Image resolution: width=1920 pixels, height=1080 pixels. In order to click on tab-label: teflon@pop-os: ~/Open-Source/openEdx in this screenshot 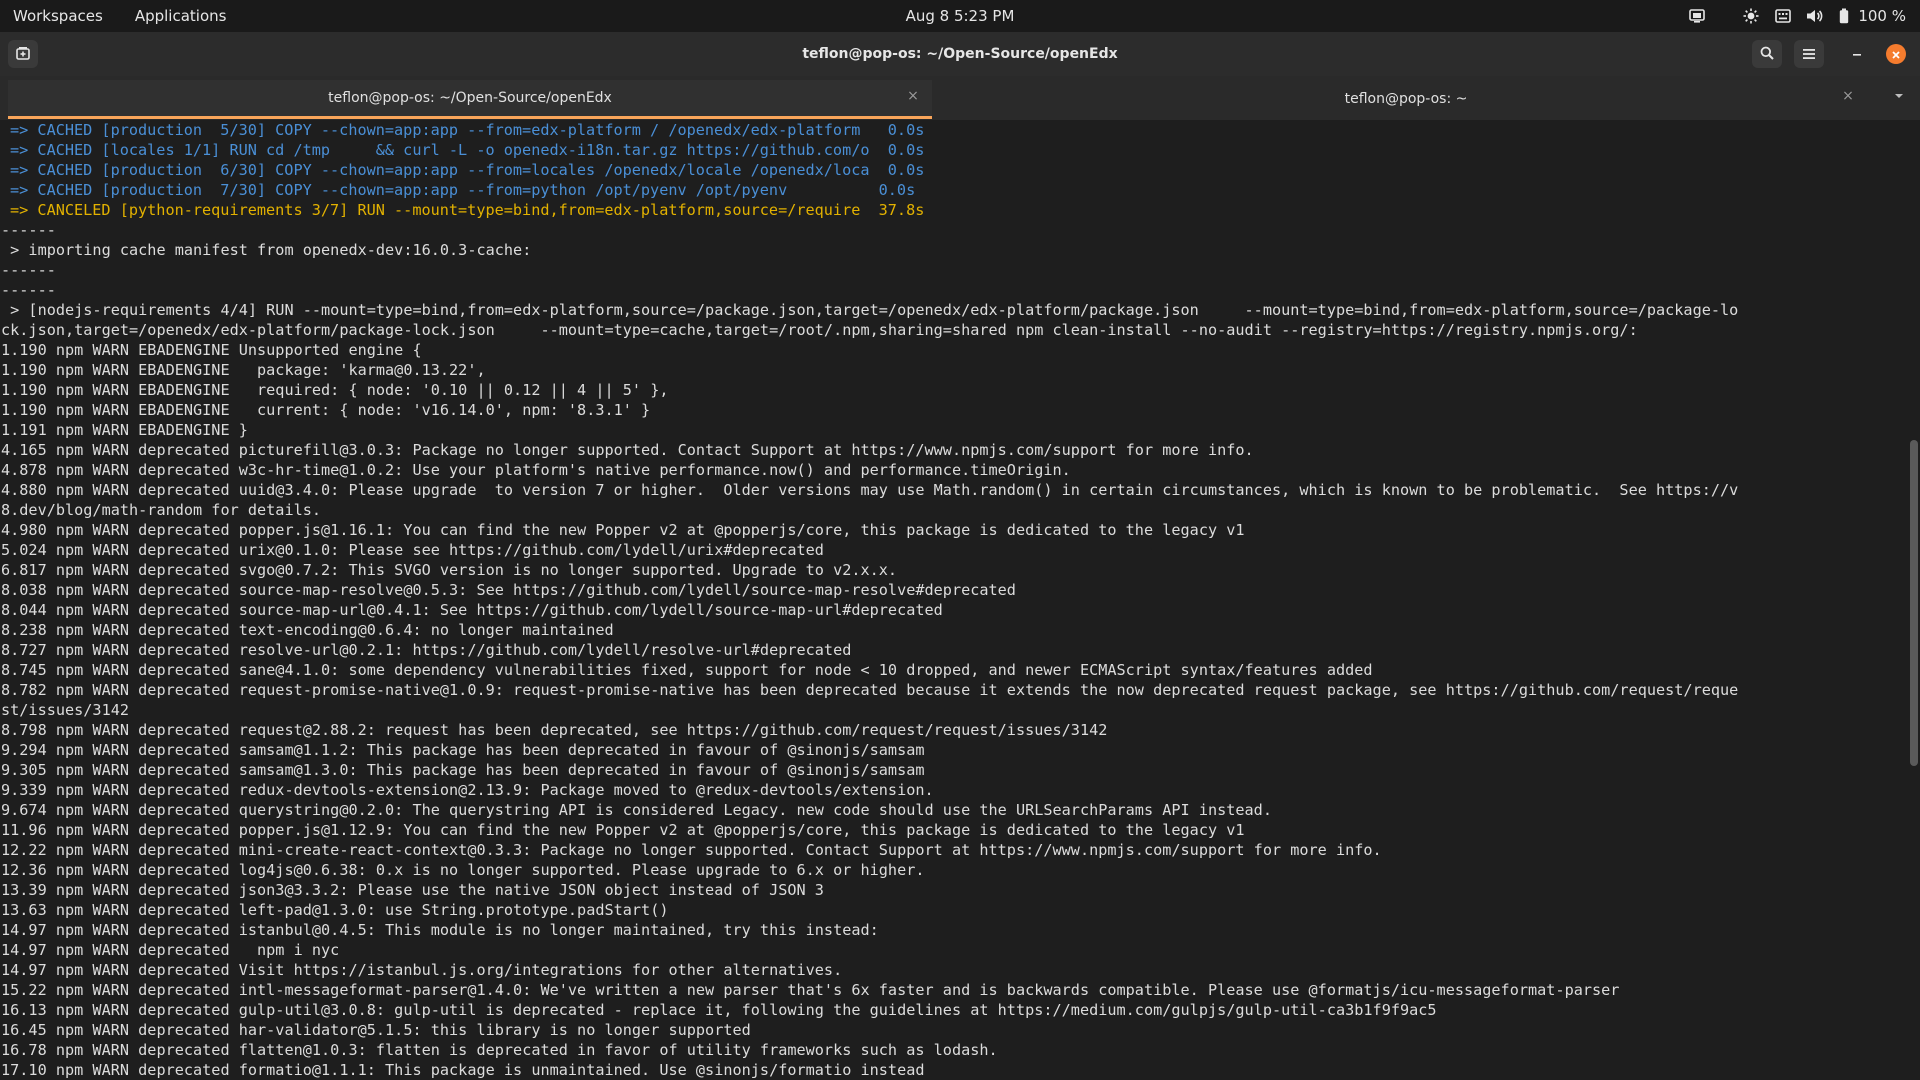, I will do `click(470, 98)`.